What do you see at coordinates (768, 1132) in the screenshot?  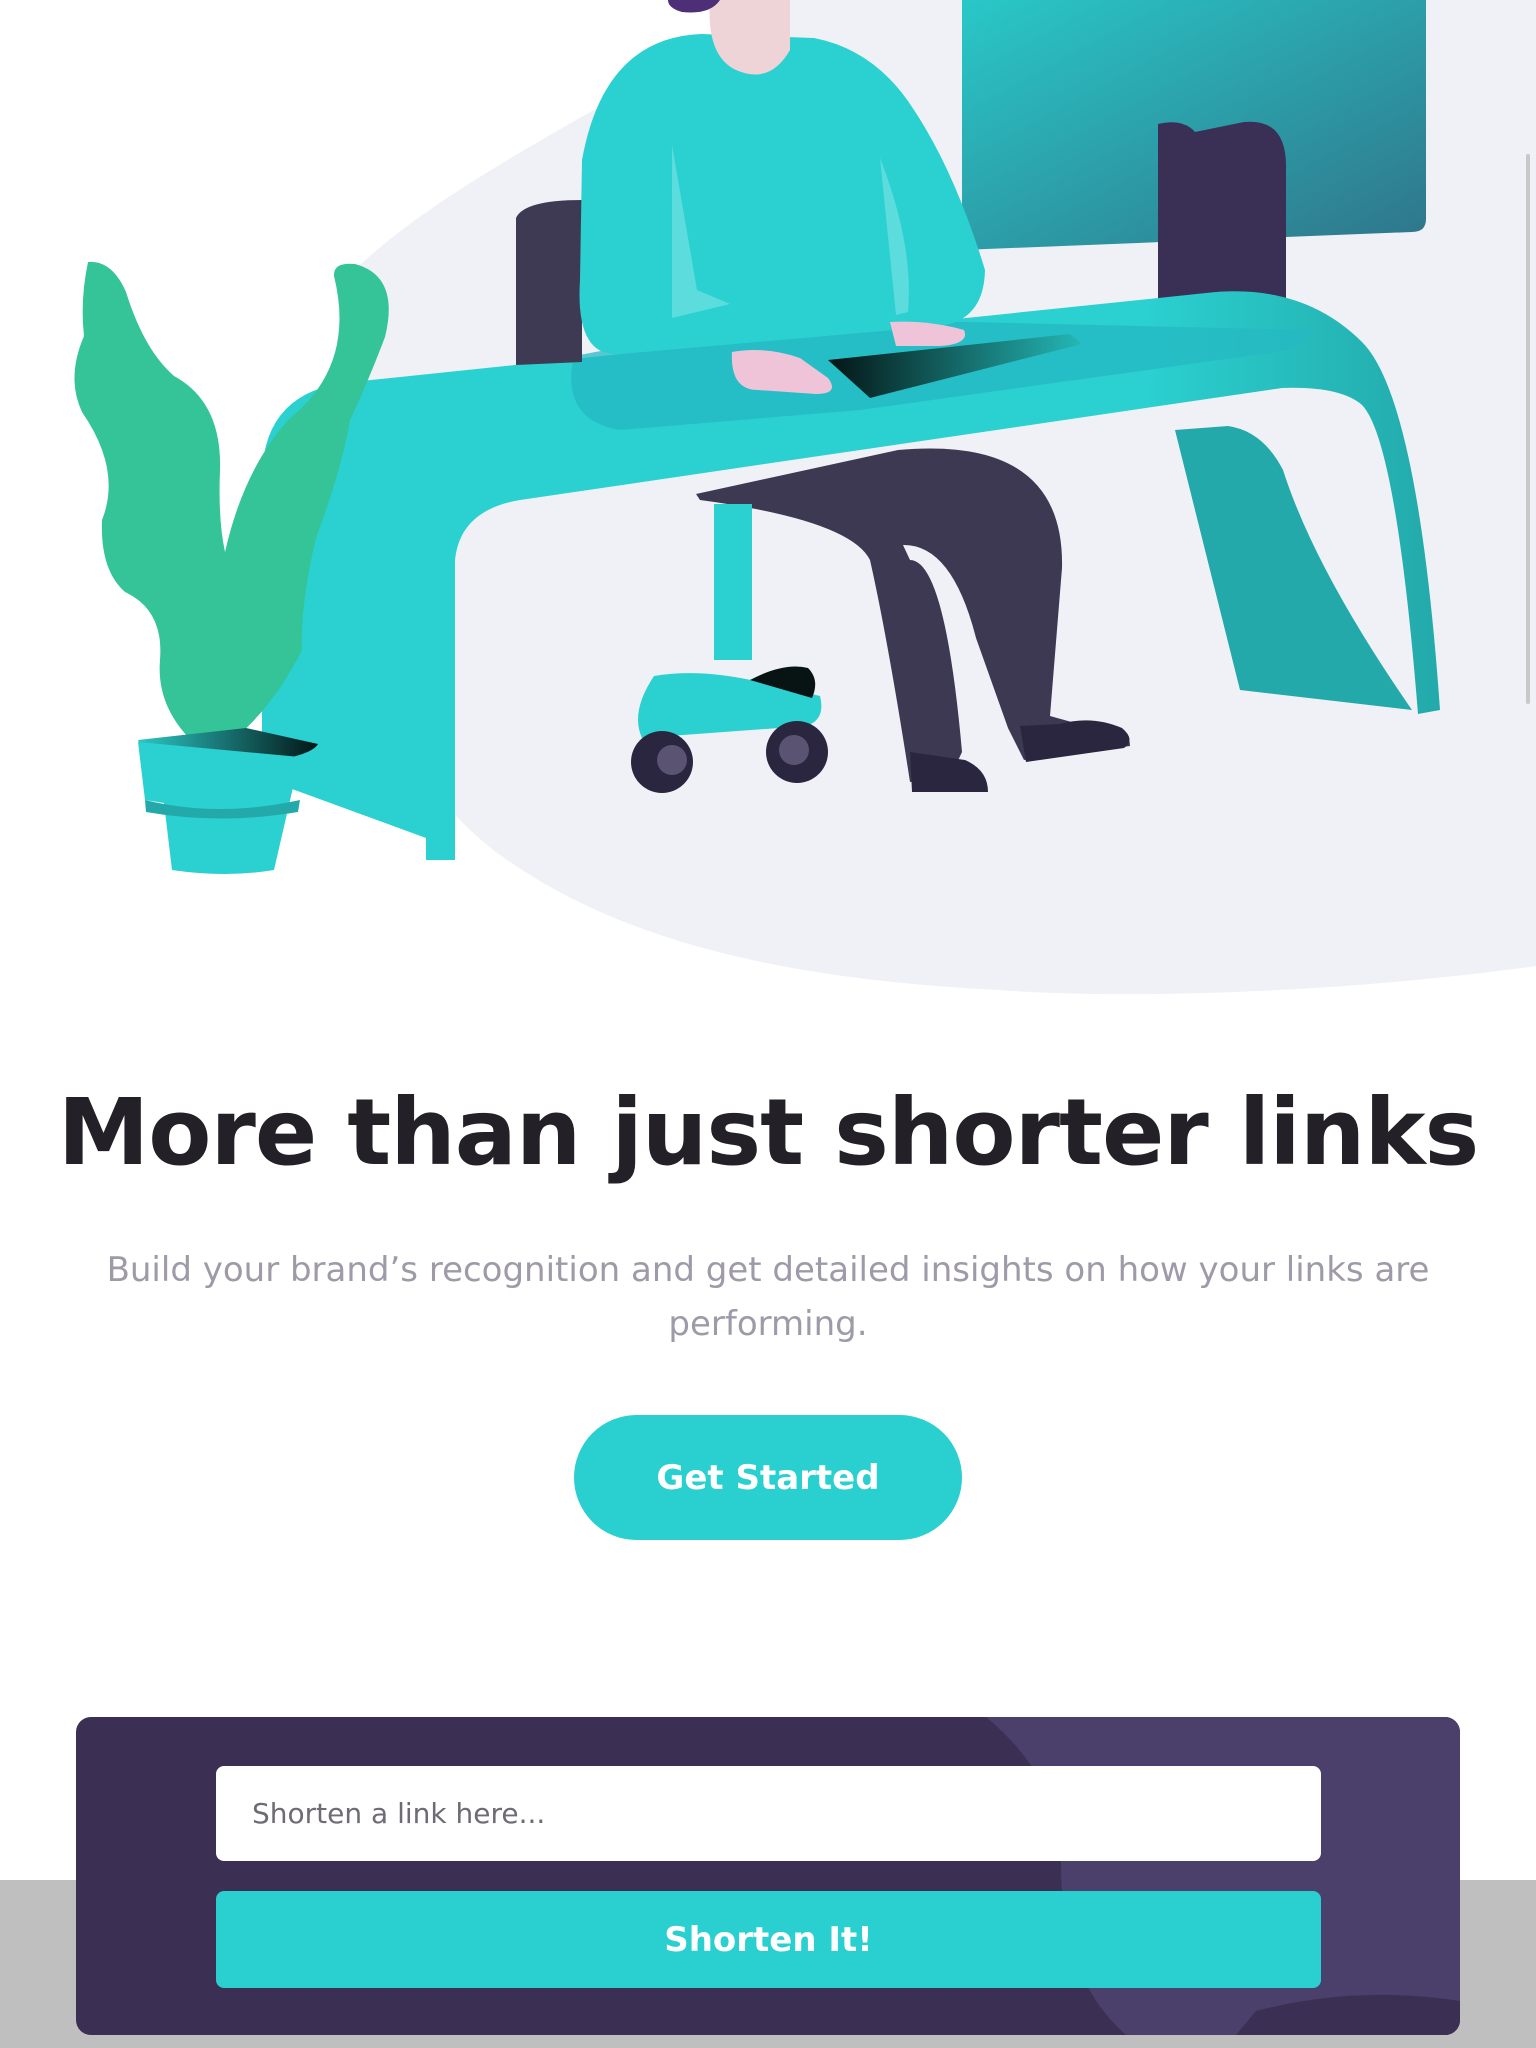 I see `hero-title: More than just shorter links` at bounding box center [768, 1132].